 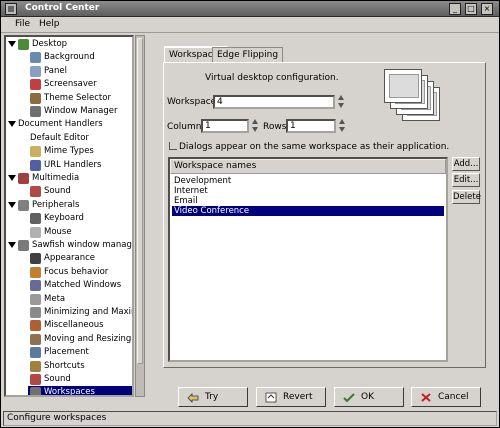 I want to click on workspaces-spinner, so click(x=341, y=102).